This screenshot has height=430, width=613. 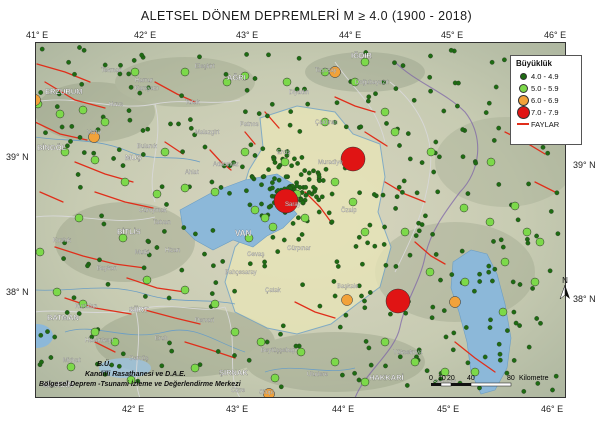 What do you see at coordinates (442, 378) in the screenshot?
I see `scale-tick: 10` at bounding box center [442, 378].